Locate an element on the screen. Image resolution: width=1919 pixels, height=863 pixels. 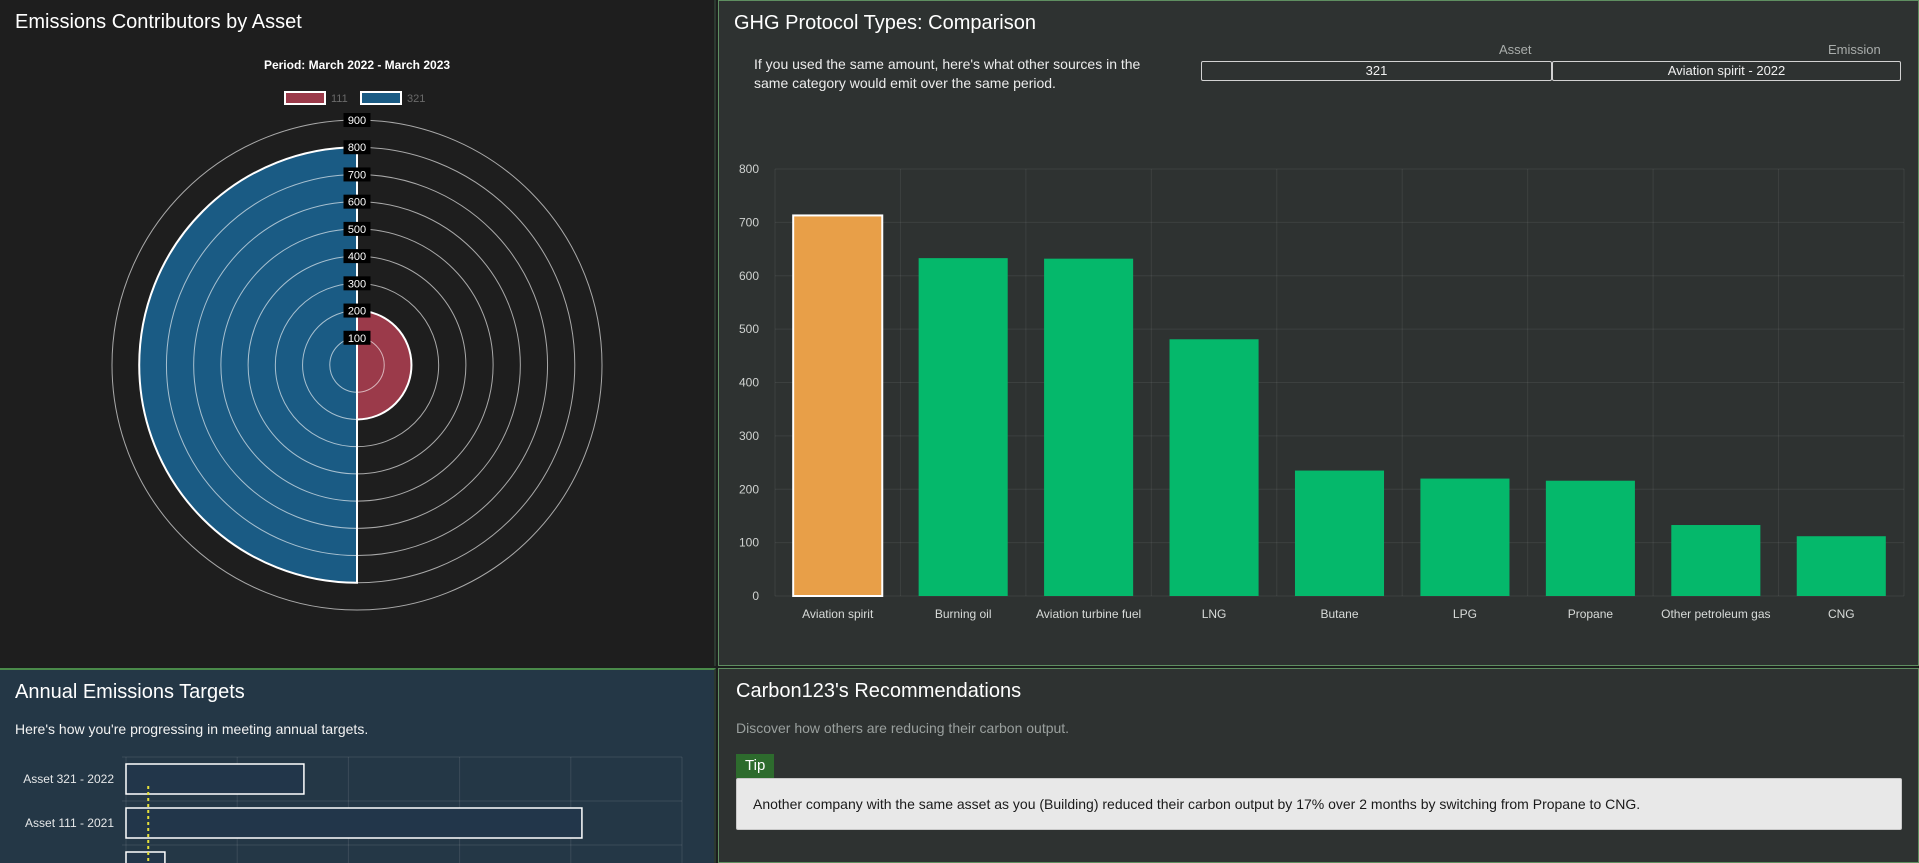
tick-label: 700 is located at coordinates (357, 175).